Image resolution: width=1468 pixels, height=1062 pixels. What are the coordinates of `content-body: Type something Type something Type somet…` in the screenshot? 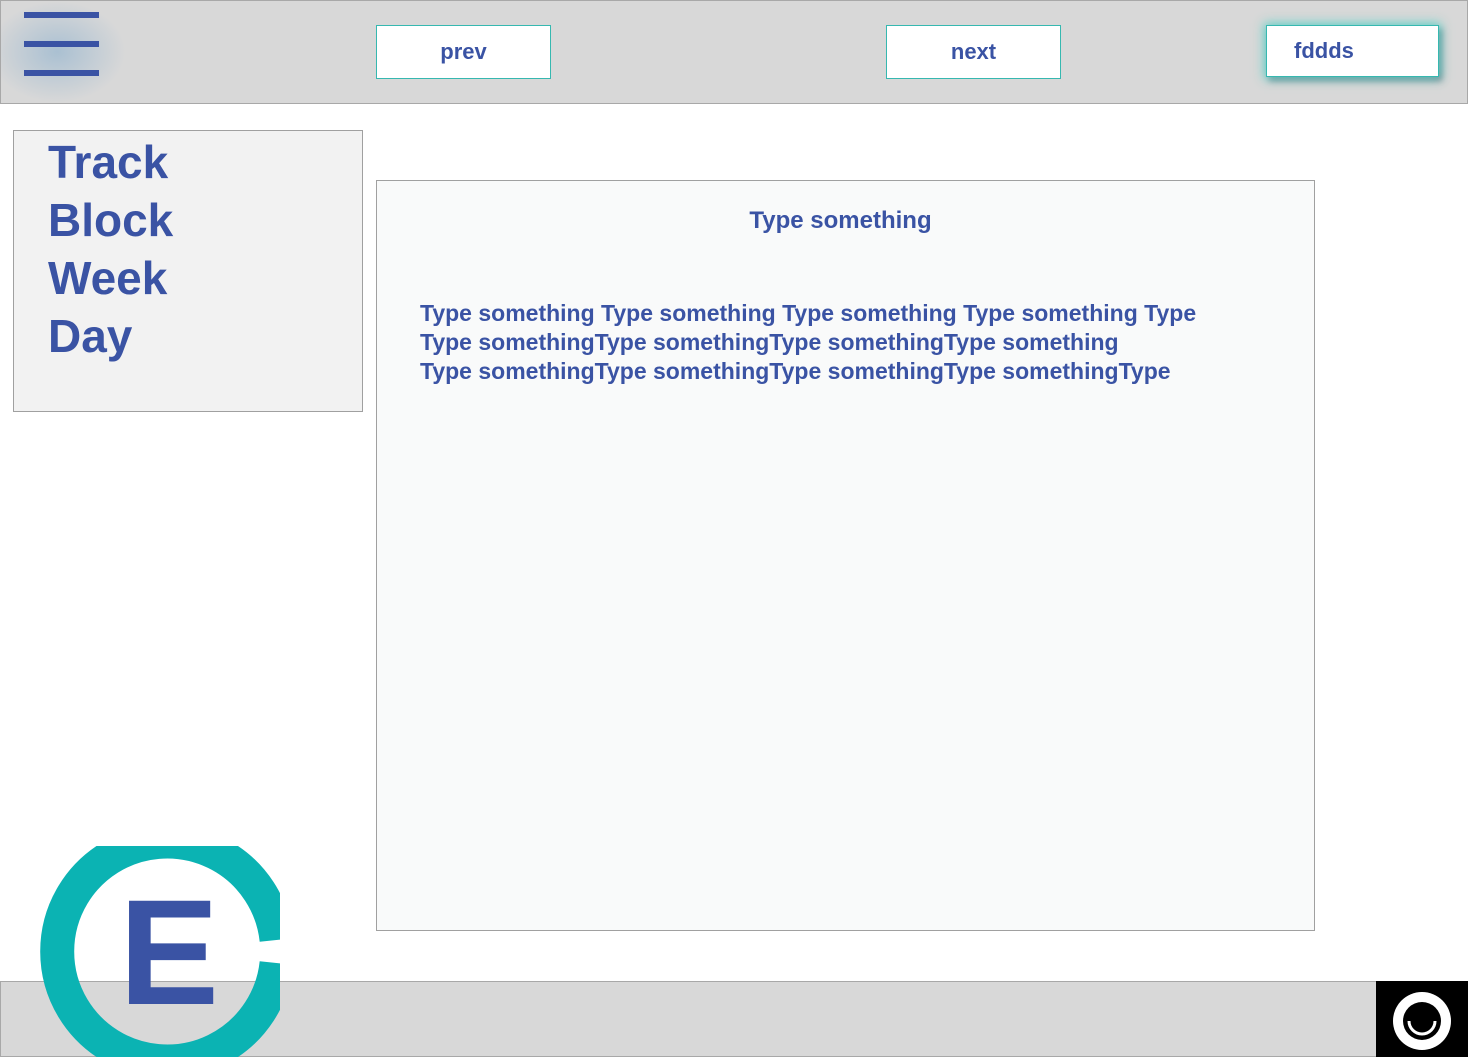 It's located at (808, 342).